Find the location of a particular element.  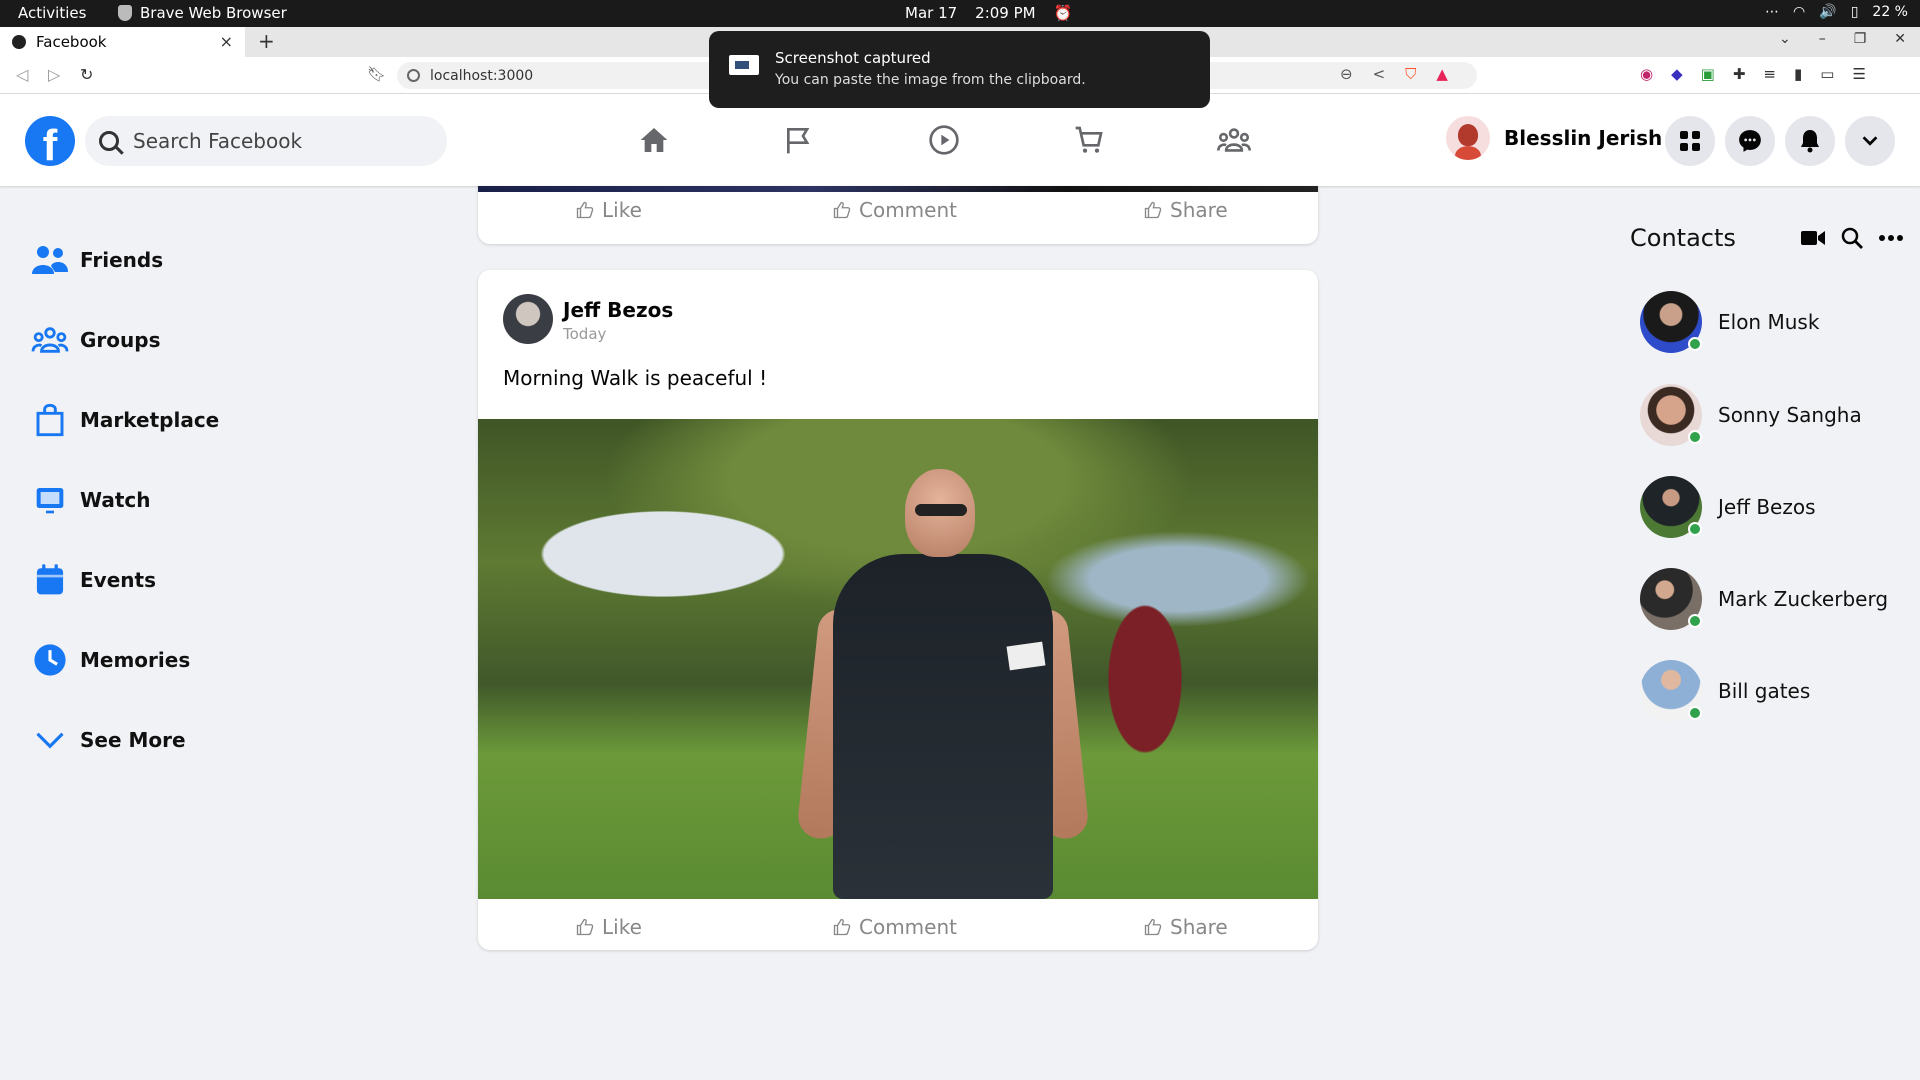

back-icon: ◁ is located at coordinates (22, 74).